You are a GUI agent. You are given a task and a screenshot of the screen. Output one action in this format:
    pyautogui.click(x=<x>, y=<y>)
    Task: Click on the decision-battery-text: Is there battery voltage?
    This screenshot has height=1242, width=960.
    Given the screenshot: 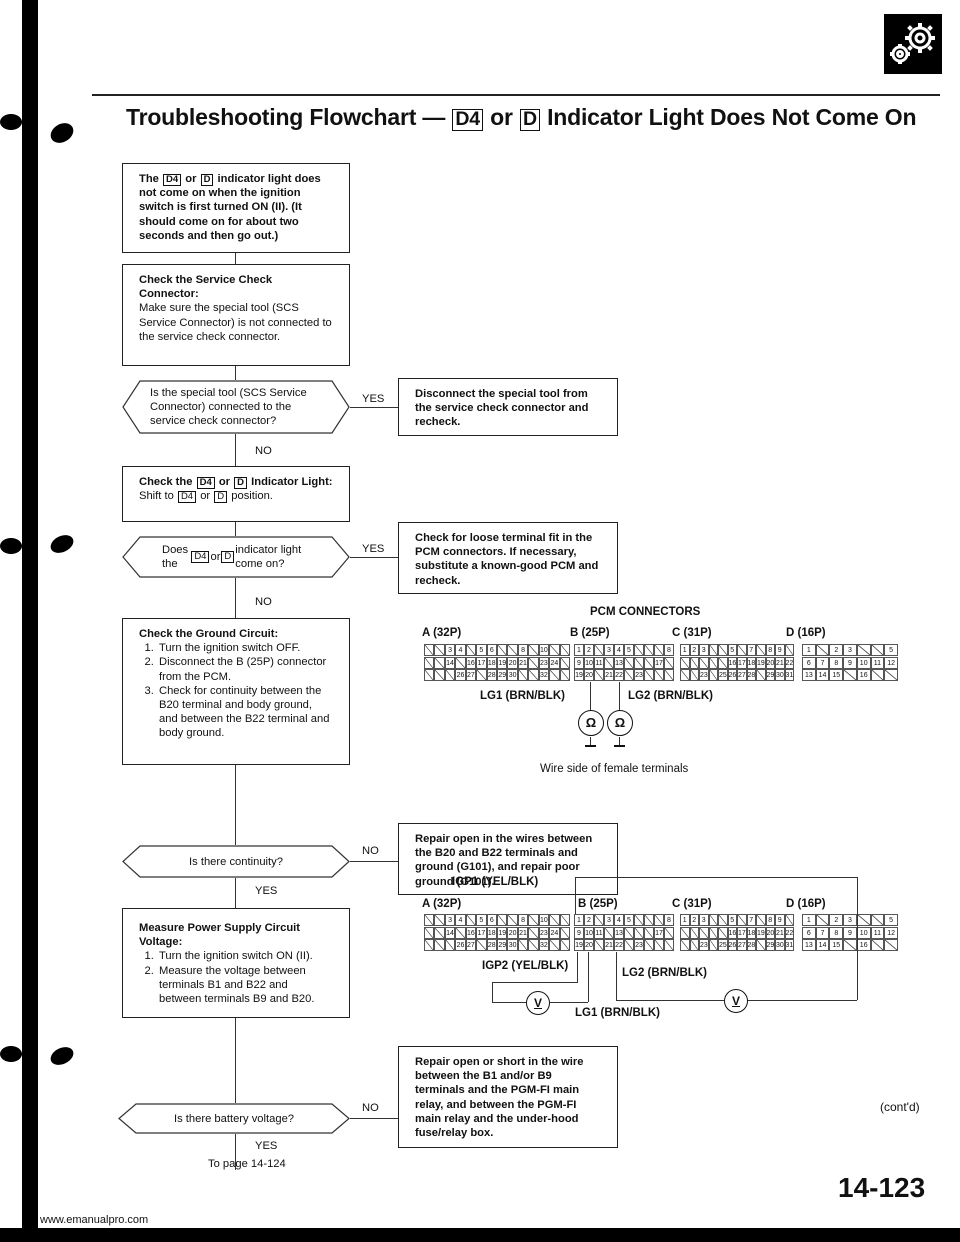 What is the action you would take?
    pyautogui.click(x=234, y=1118)
    